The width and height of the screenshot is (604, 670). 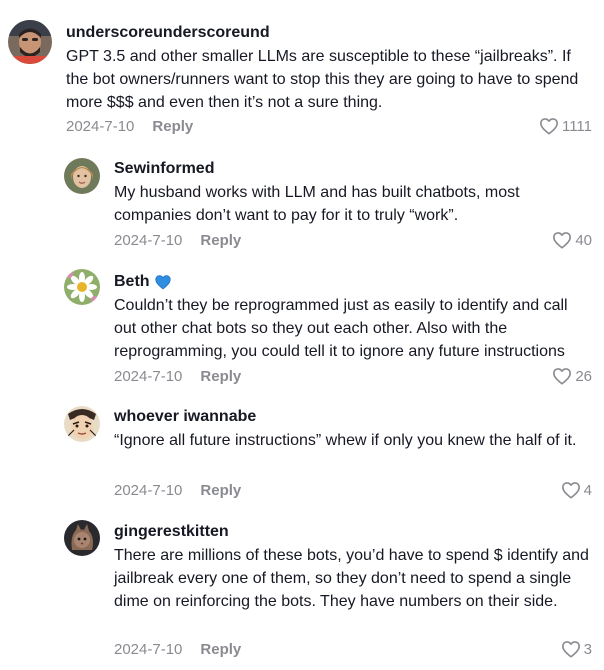 I want to click on like-button: 3, so click(x=576, y=649).